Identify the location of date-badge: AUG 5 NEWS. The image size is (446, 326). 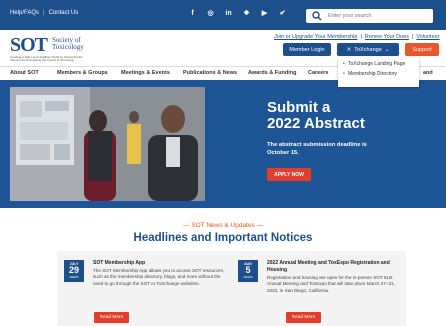
(248, 271).